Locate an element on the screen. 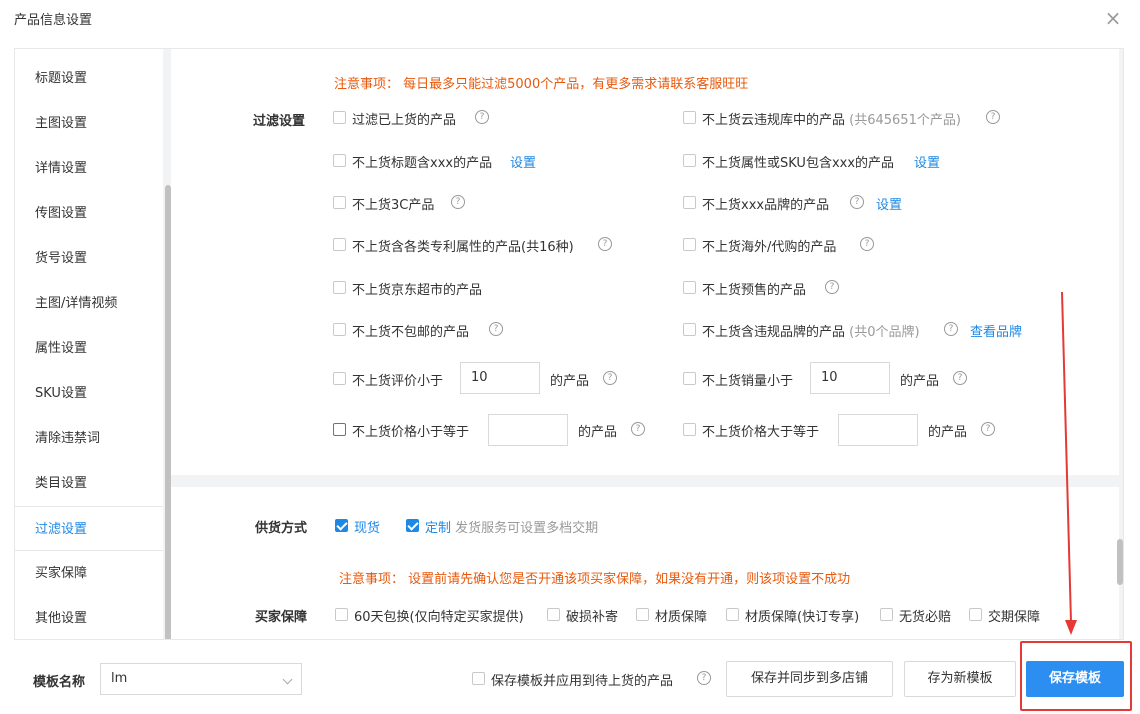  filter-cloud-violation-checkbox is located at coordinates (689, 117).